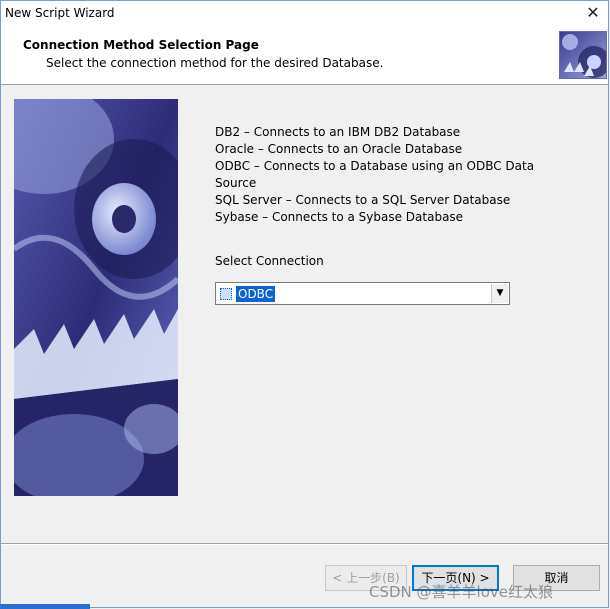 This screenshot has height=609, width=610. Describe the element at coordinates (304, 14) in the screenshot. I see `title-bar: New Script Wizard ✕` at that location.